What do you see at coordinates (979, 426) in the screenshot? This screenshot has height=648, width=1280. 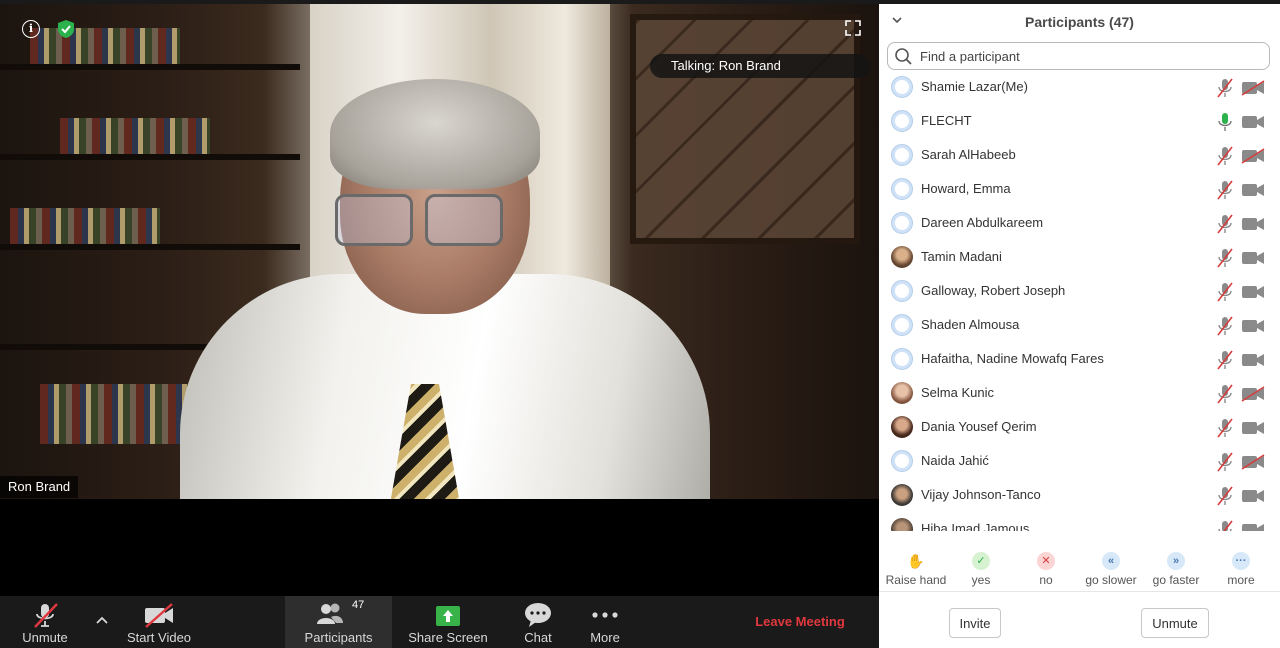 I see `participant-name: Dania Yousef Qerim` at bounding box center [979, 426].